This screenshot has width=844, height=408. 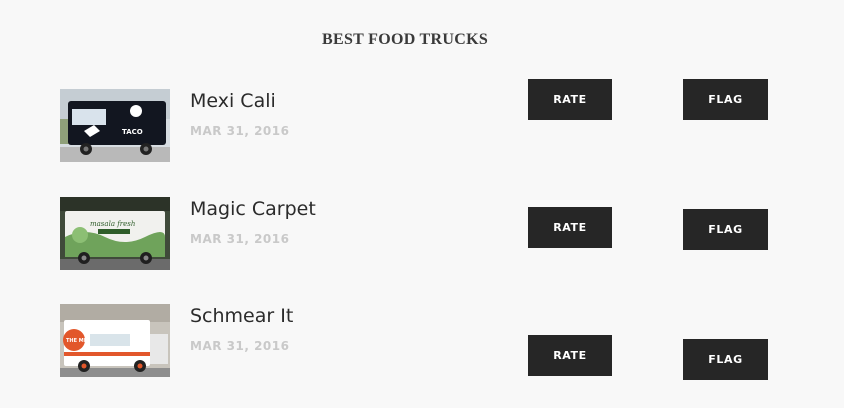 I want to click on page-title: BEST FOOD TRUCKS, so click(x=405, y=39).